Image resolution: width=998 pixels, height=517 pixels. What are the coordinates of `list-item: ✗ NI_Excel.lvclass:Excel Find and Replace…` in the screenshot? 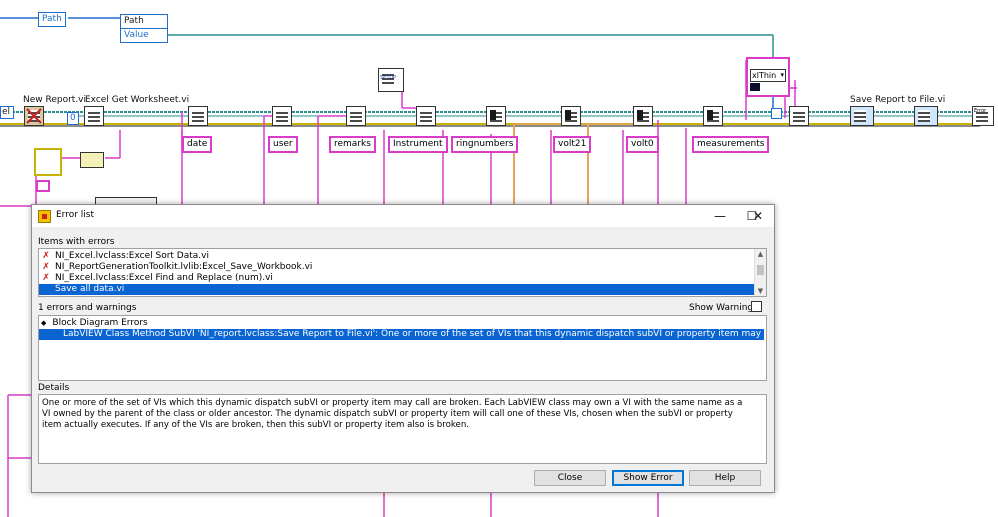 It's located at (157, 278).